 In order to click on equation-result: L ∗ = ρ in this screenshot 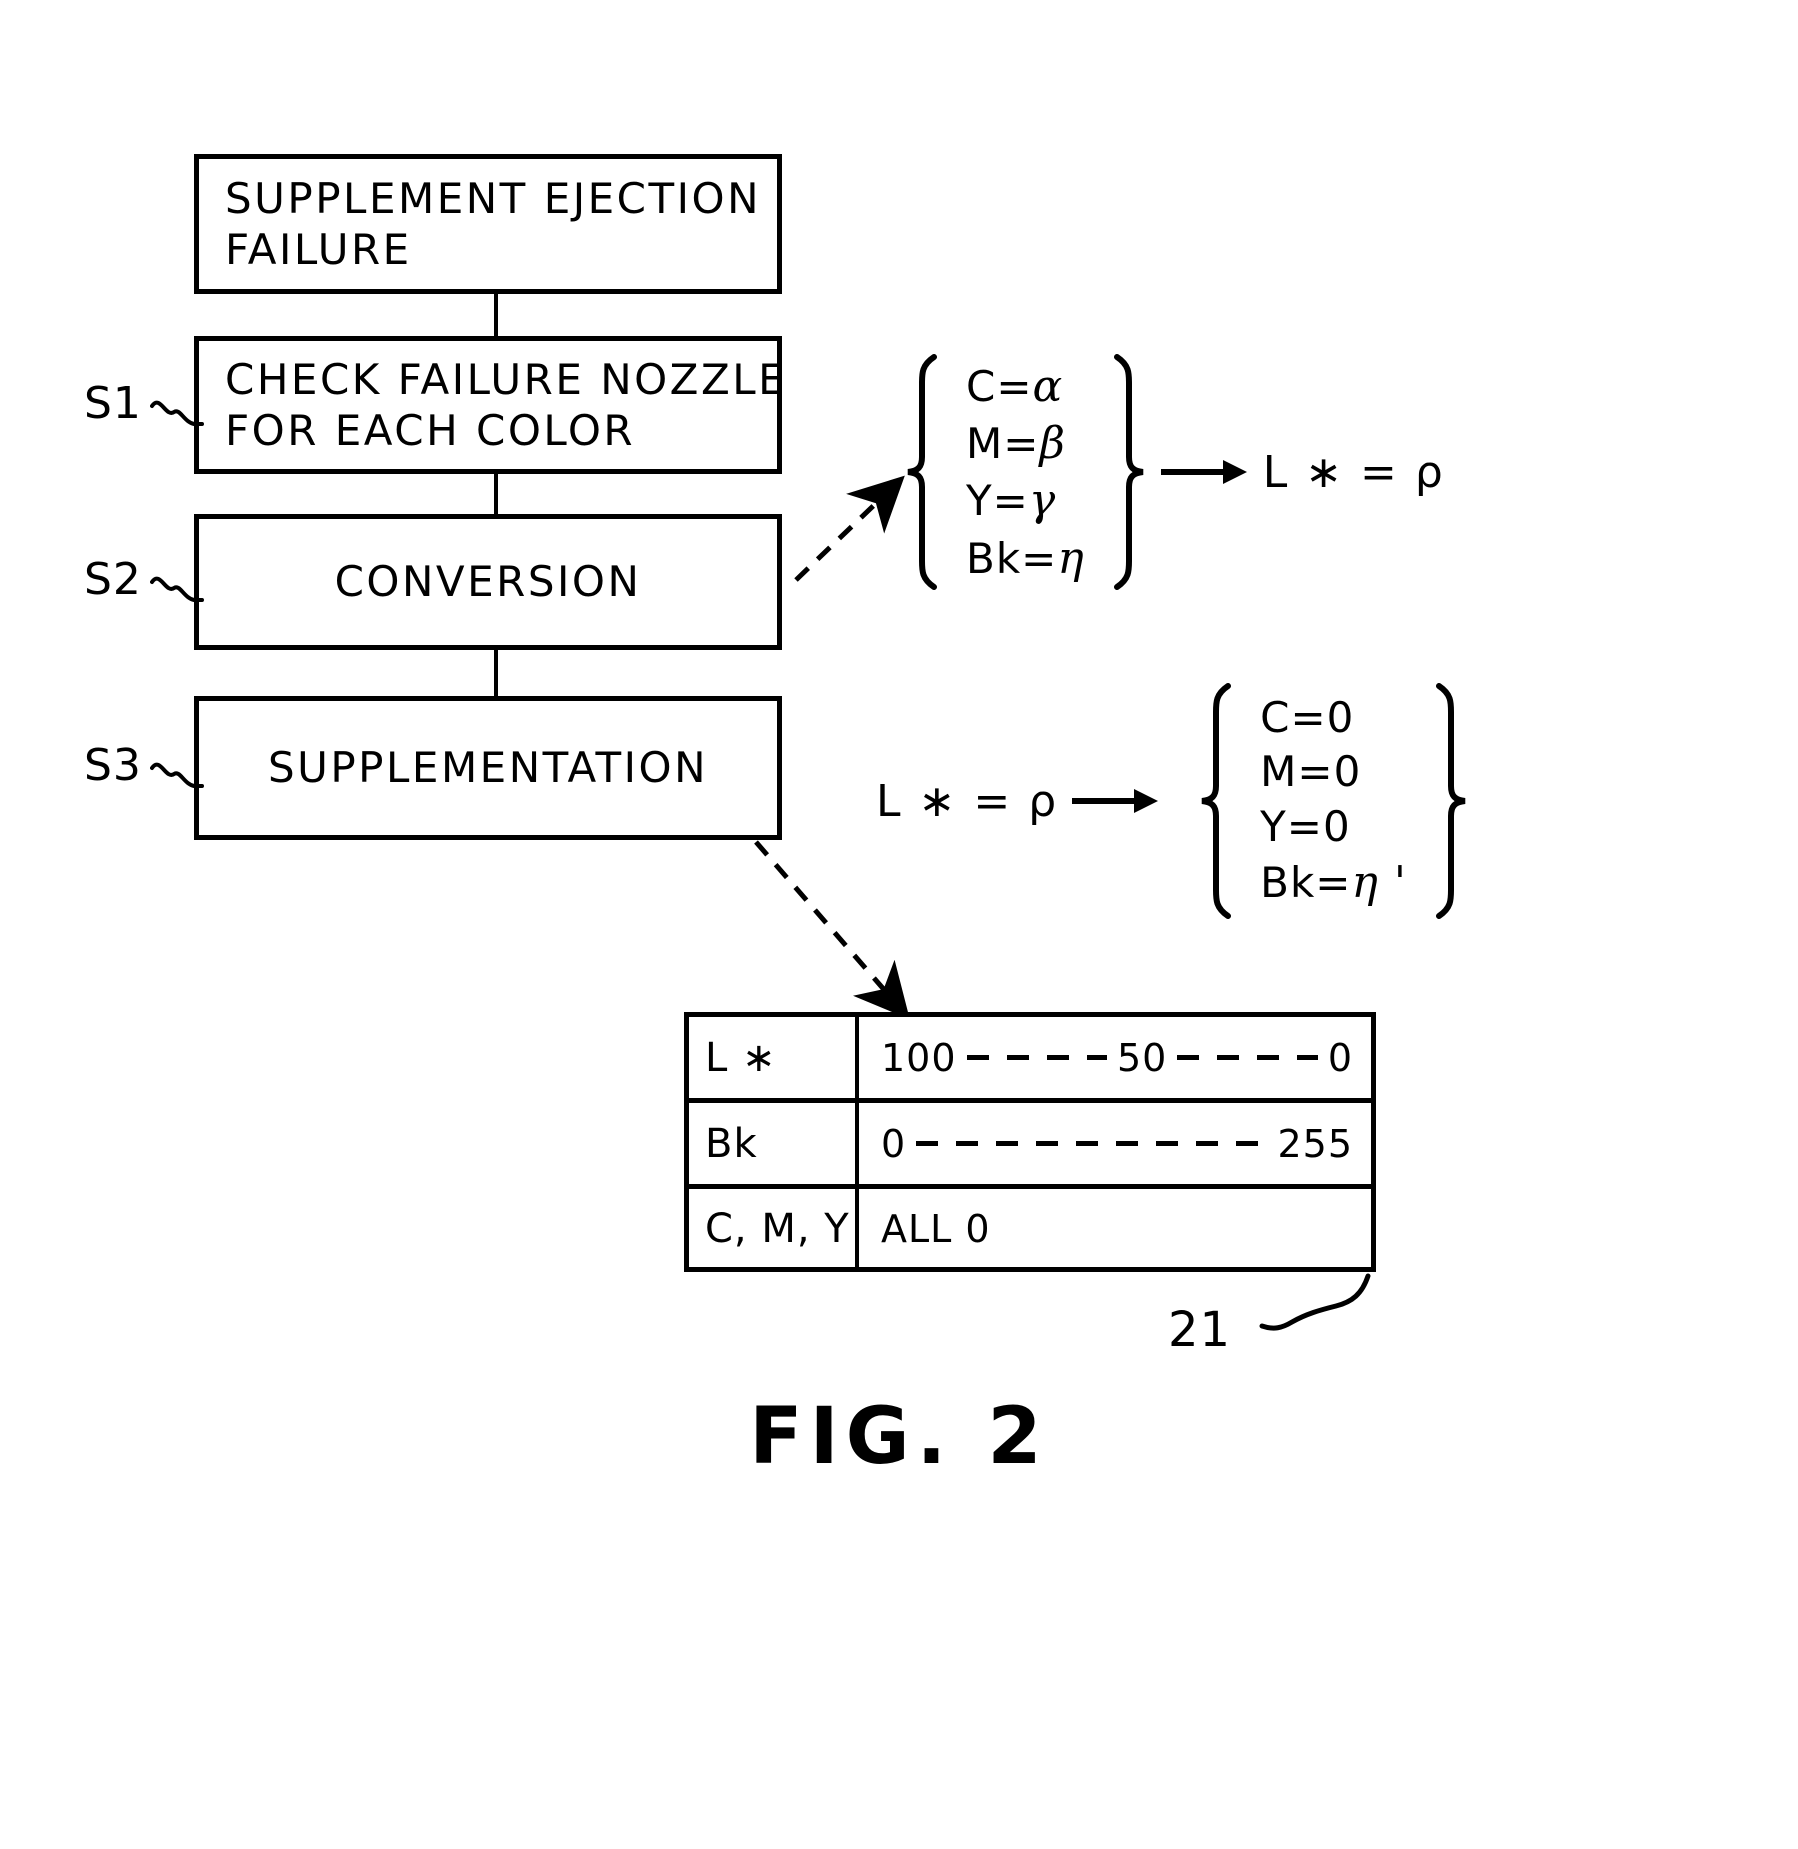, I will do `click(1353, 472)`.